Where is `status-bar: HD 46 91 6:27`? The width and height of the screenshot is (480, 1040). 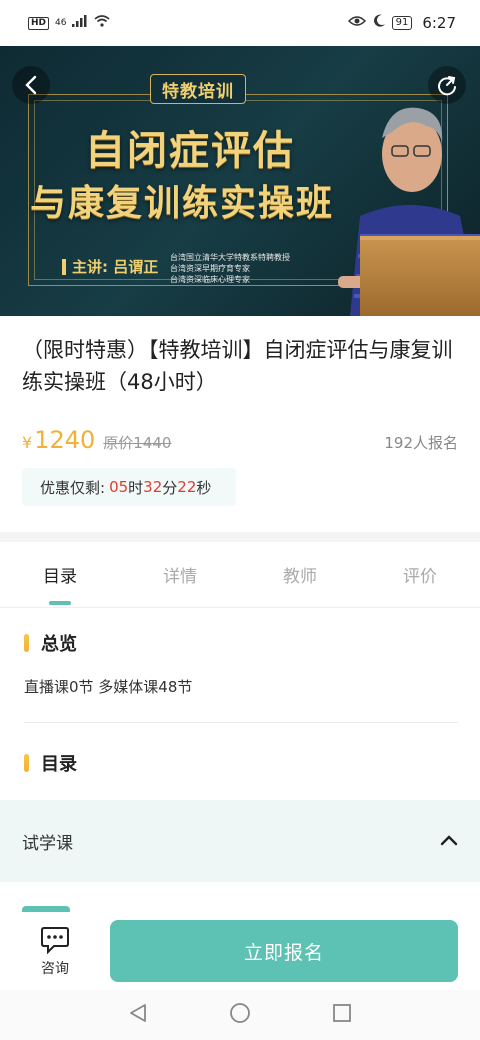
status-bar: HD 46 91 6:27 is located at coordinates (240, 23).